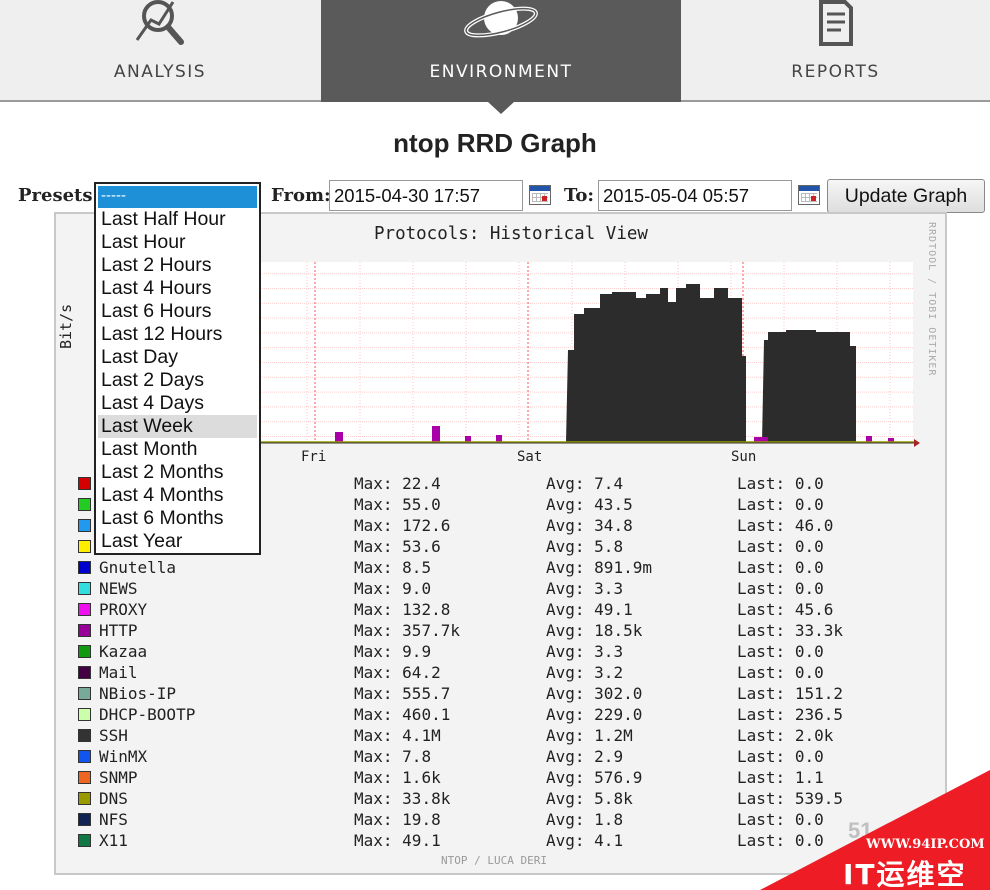 The height and width of the screenshot is (890, 990). I want to click on from-date-input: 2015-04-30 17:57, so click(426, 195).